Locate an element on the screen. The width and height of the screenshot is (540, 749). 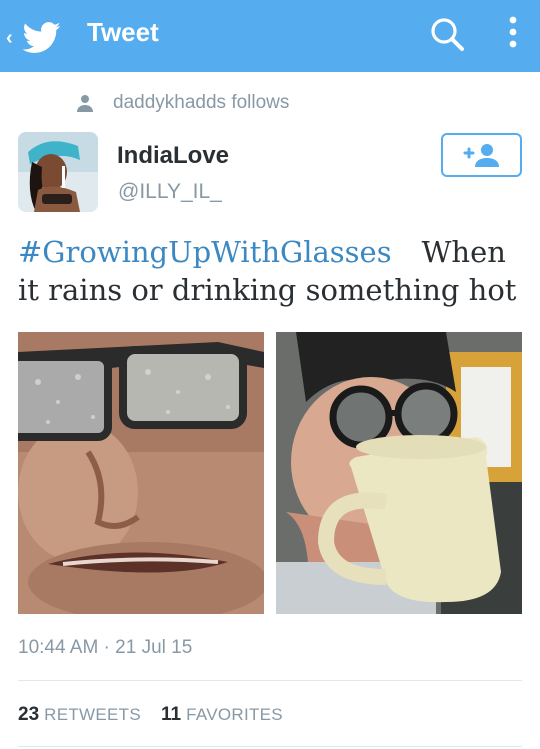
search-button is located at coordinates (448, 34).